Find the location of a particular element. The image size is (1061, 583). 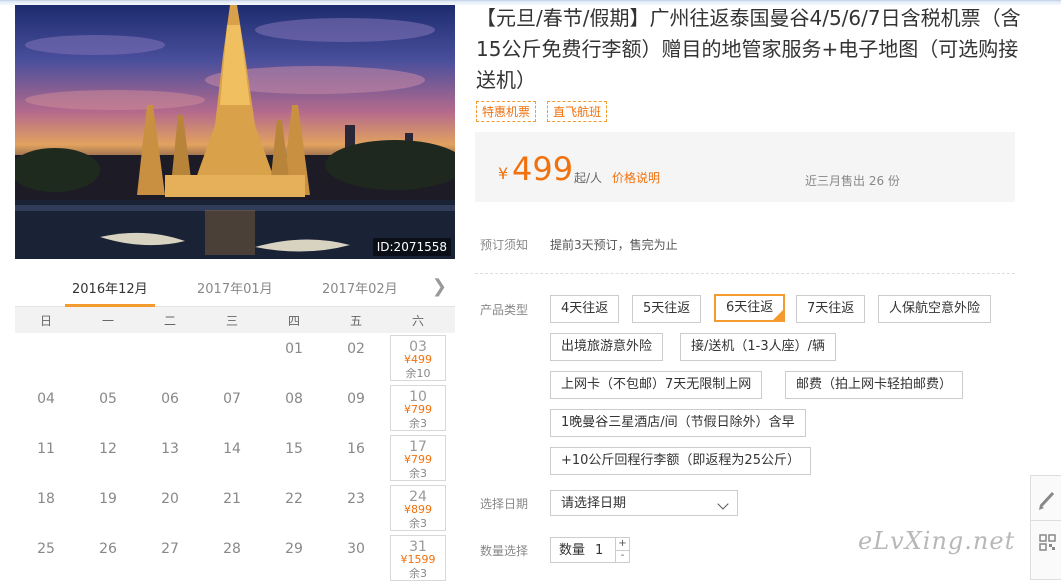

option-5day: 5天往返 is located at coordinates (667, 309).